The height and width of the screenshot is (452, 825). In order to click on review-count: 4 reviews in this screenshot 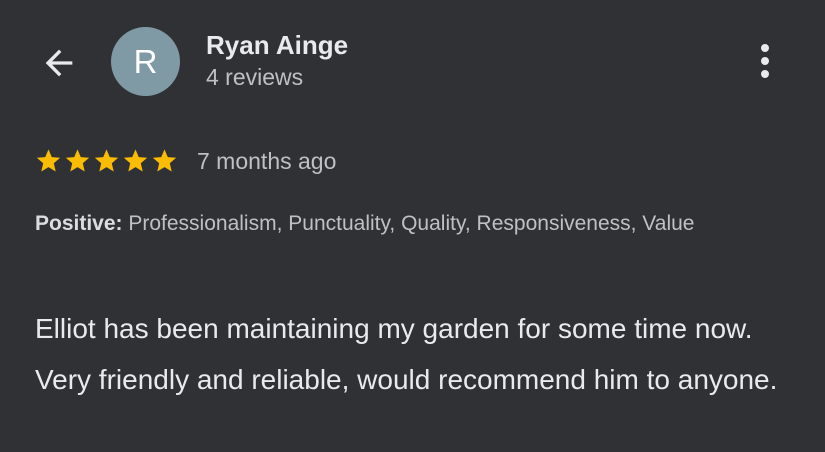, I will do `click(255, 77)`.